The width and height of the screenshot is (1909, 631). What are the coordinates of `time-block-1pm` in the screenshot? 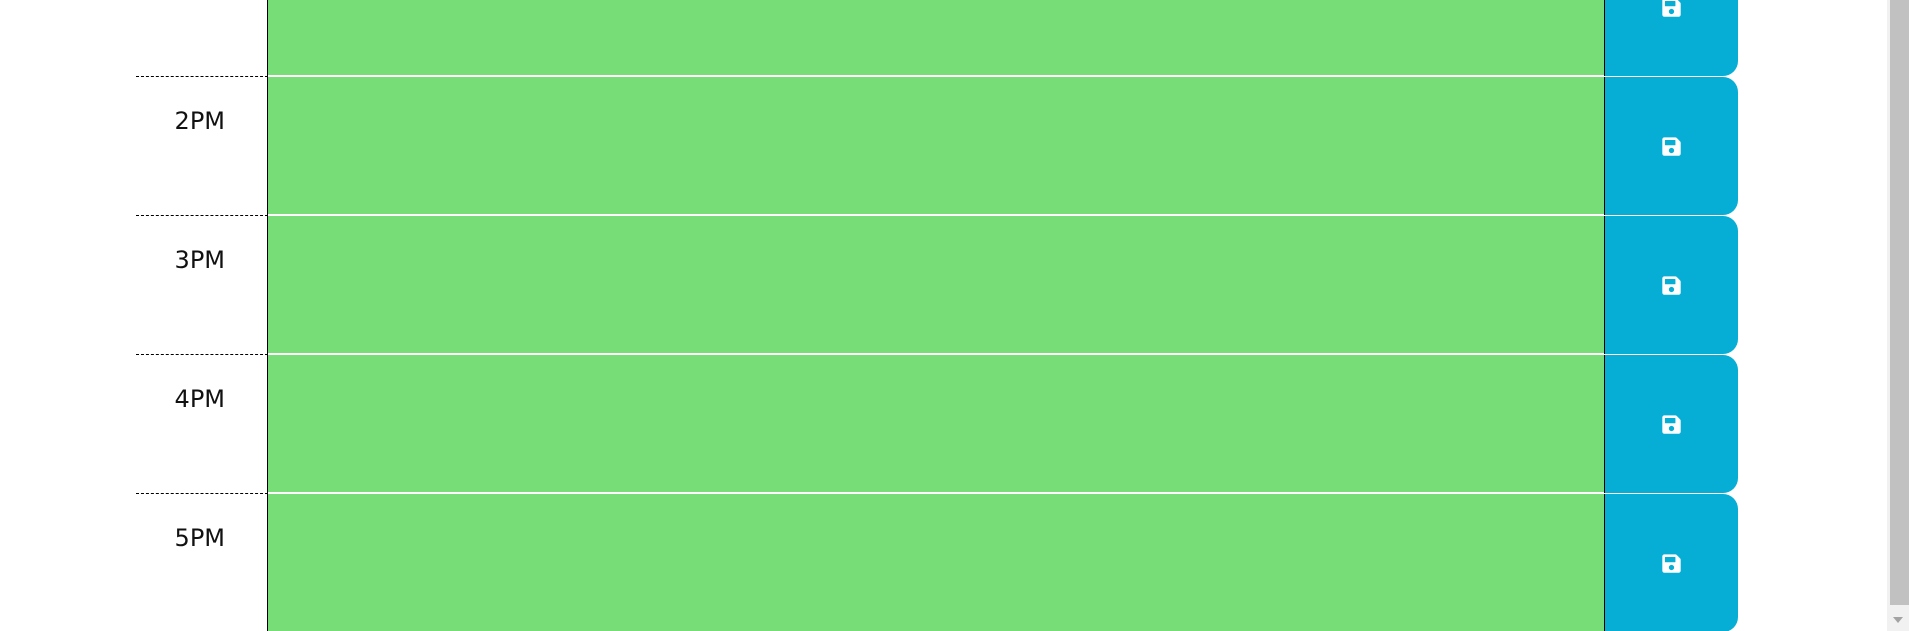 It's located at (937, 38).